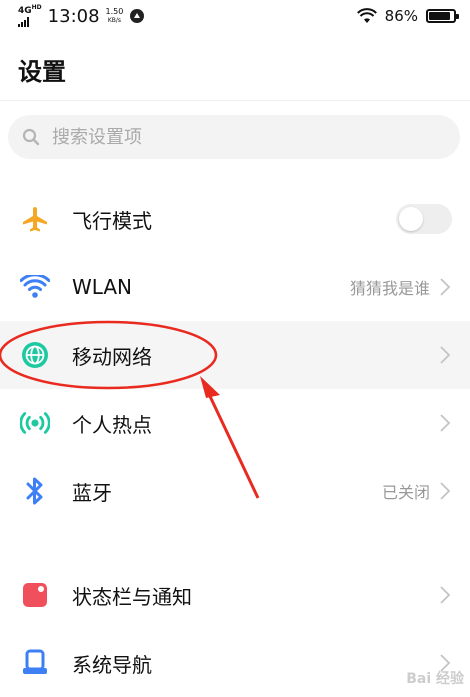 The width and height of the screenshot is (470, 697). What do you see at coordinates (235, 16) in the screenshot?
I see `status-bar: 4GHD 13:08 1.50 KB/s 86%` at bounding box center [235, 16].